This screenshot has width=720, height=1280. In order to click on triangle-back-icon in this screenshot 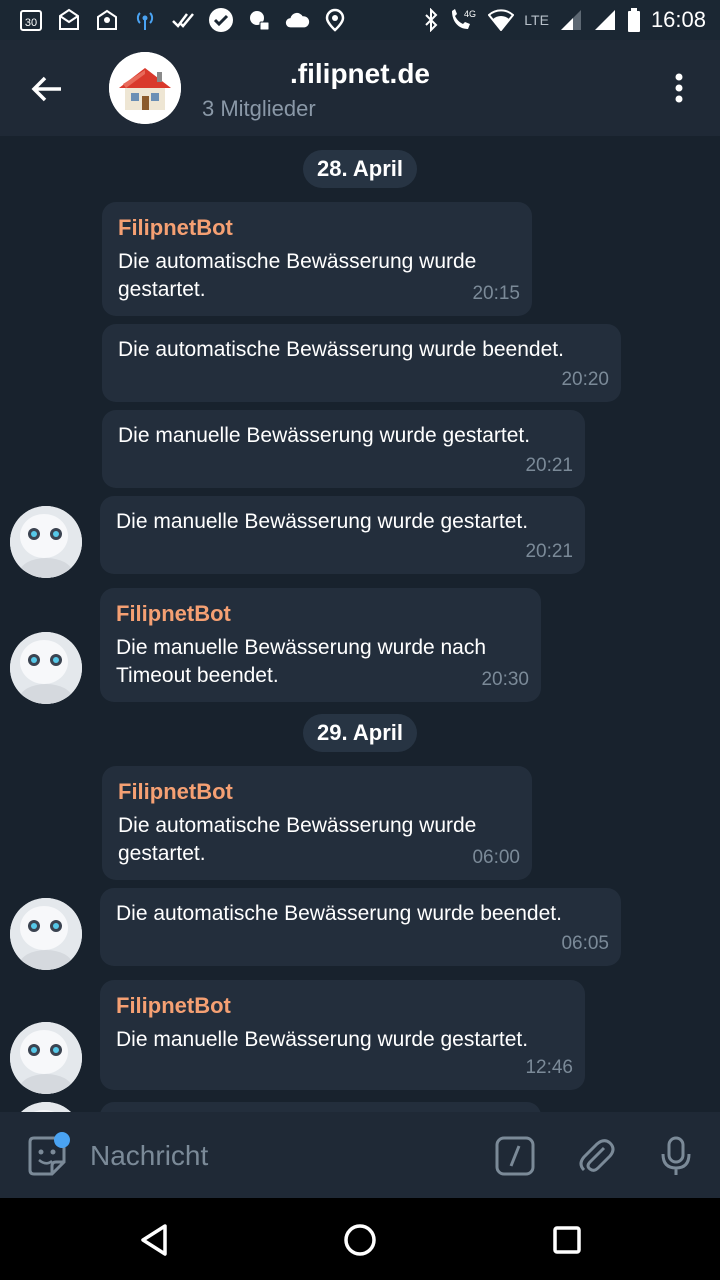, I will do `click(154, 1240)`.